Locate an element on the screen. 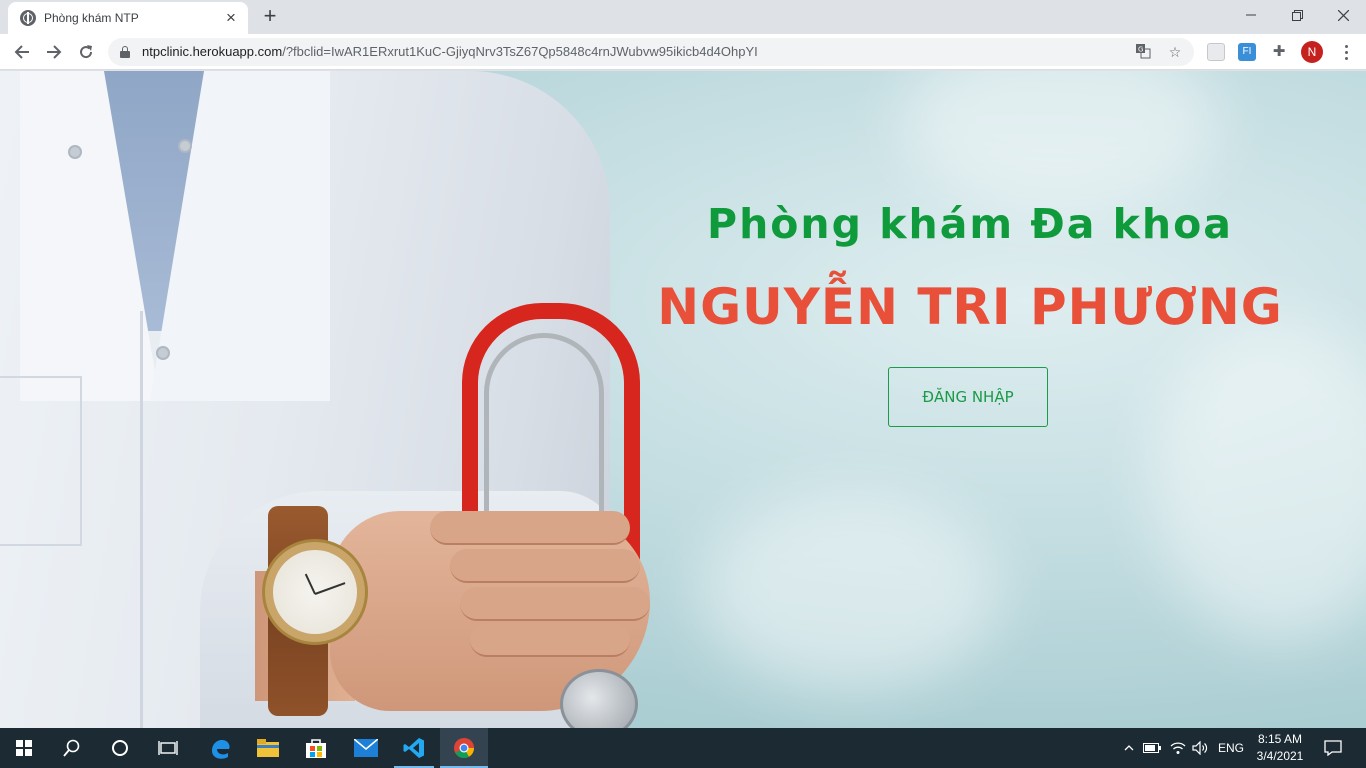  lock-icon is located at coordinates (125, 52).